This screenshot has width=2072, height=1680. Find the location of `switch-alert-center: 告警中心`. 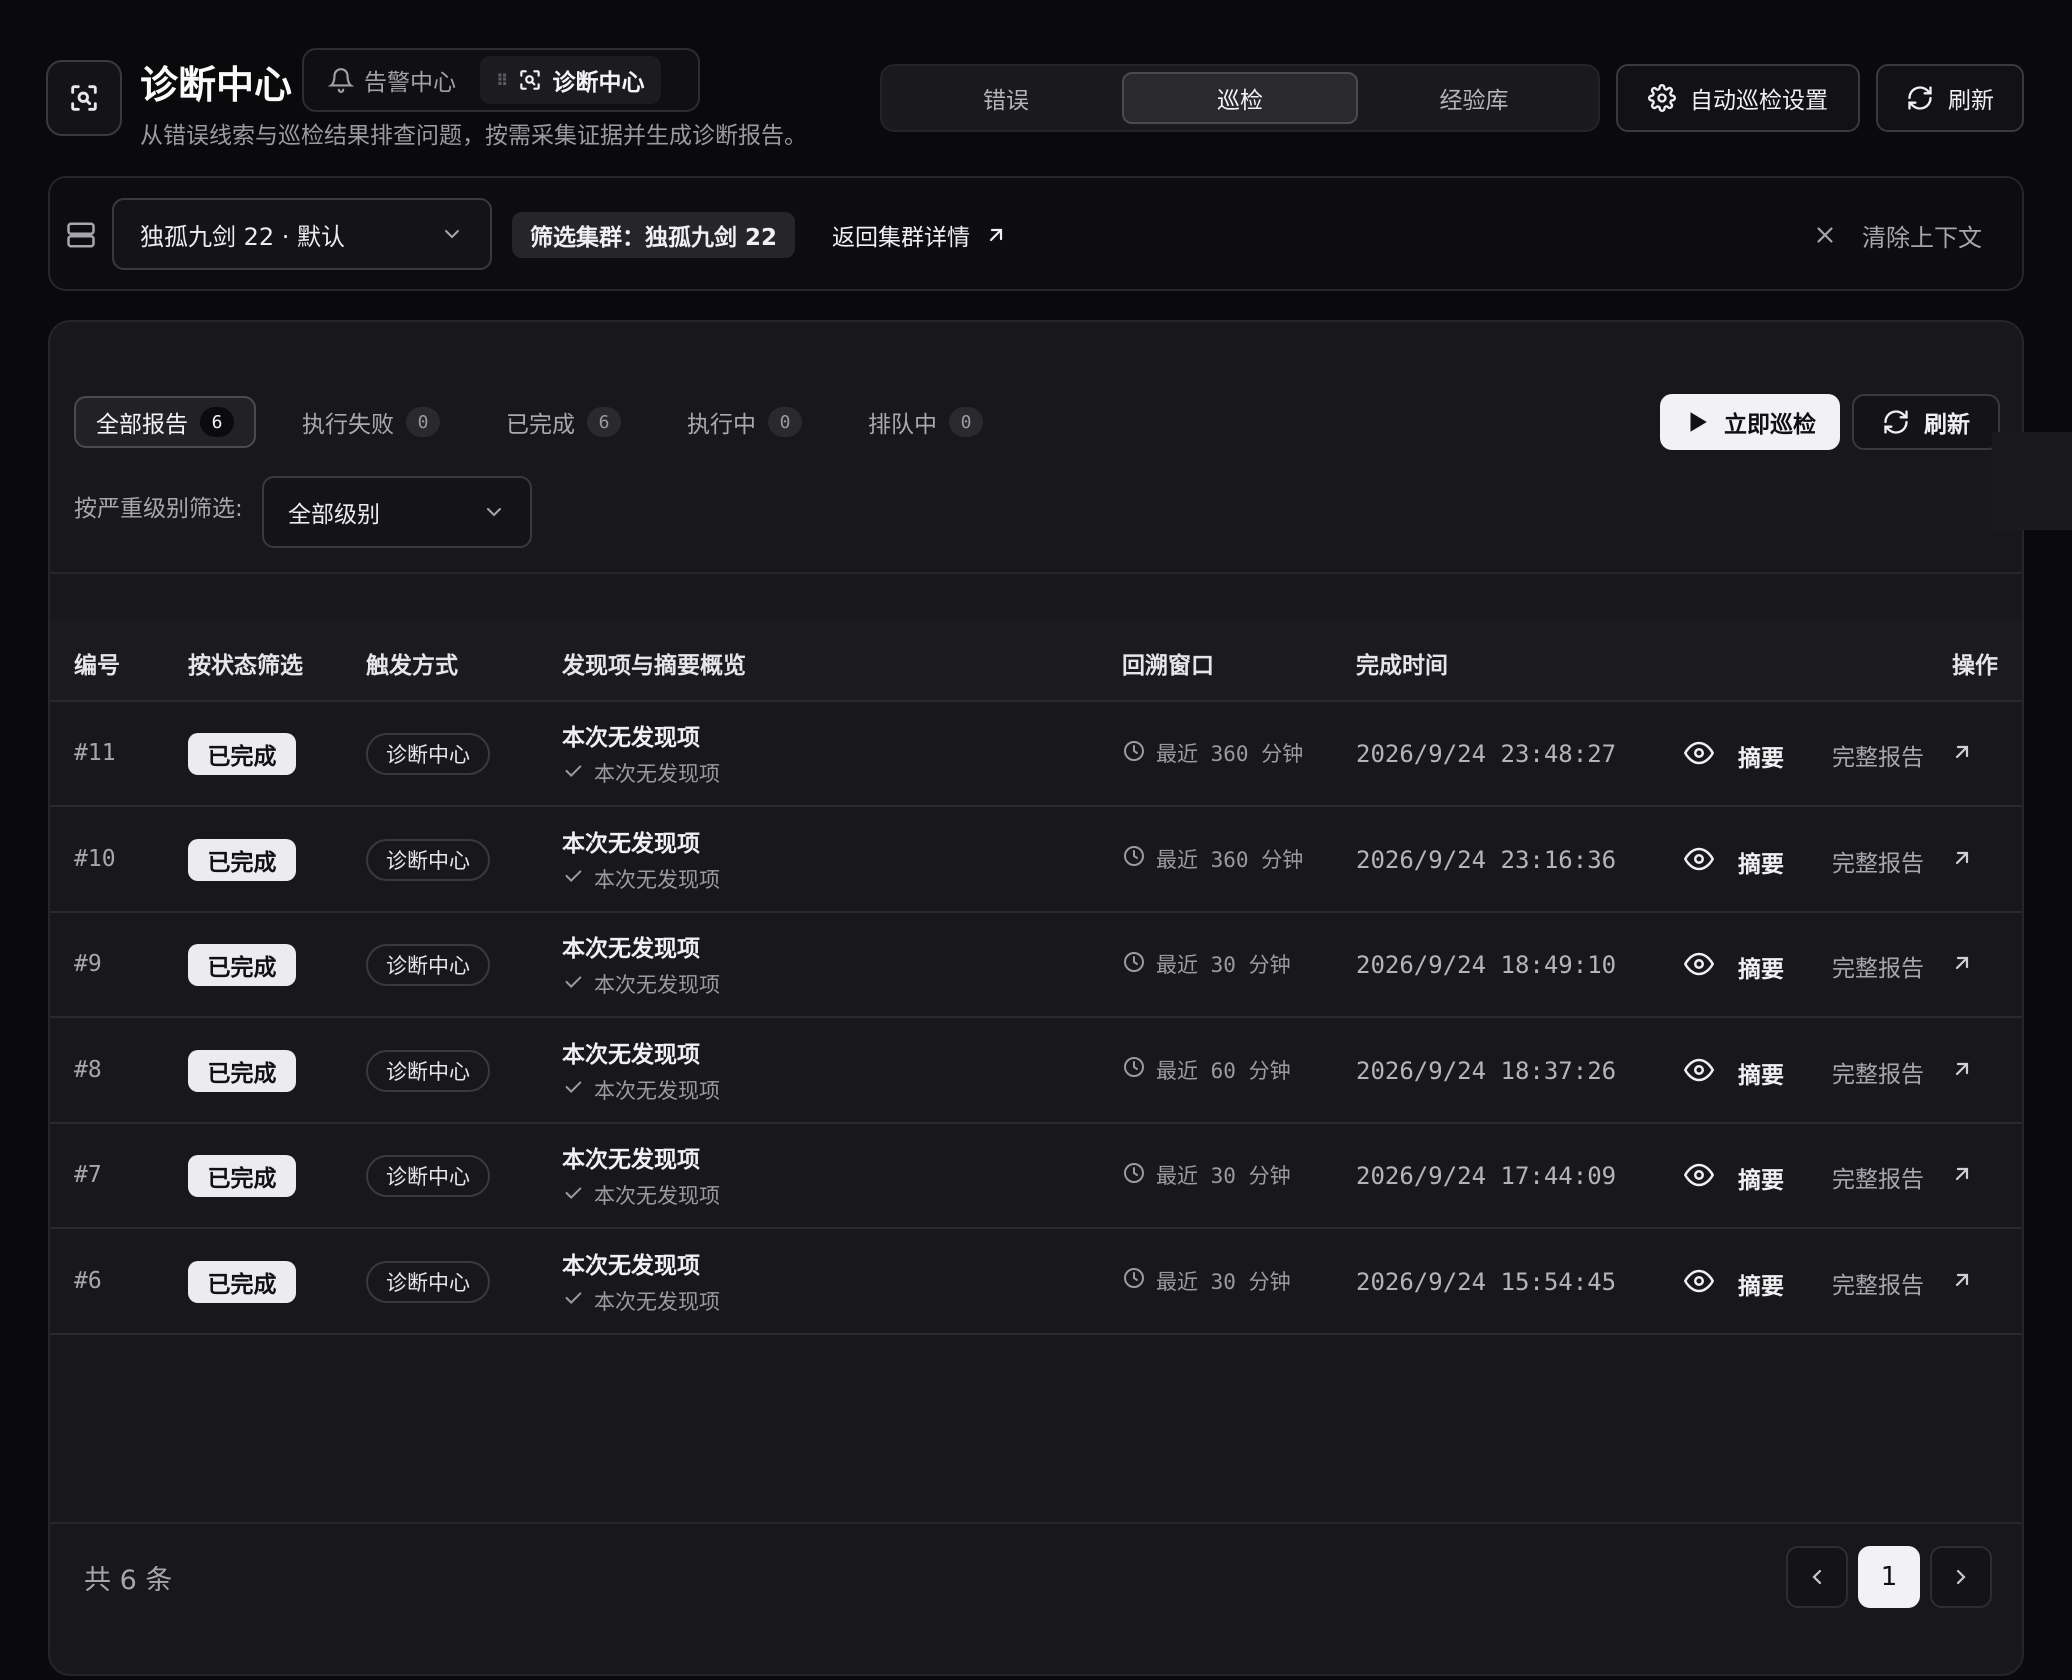

switch-alert-center: 告警中心 is located at coordinates (392, 80).